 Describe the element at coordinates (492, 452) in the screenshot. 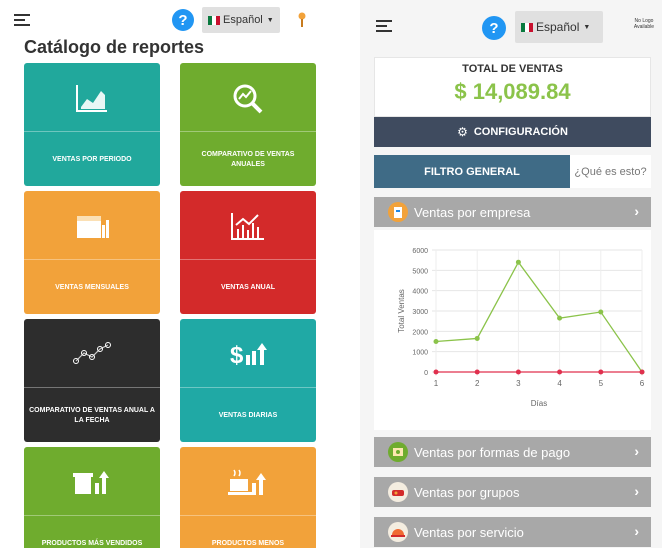

I see `section-label: Ventas por formas de pago` at that location.